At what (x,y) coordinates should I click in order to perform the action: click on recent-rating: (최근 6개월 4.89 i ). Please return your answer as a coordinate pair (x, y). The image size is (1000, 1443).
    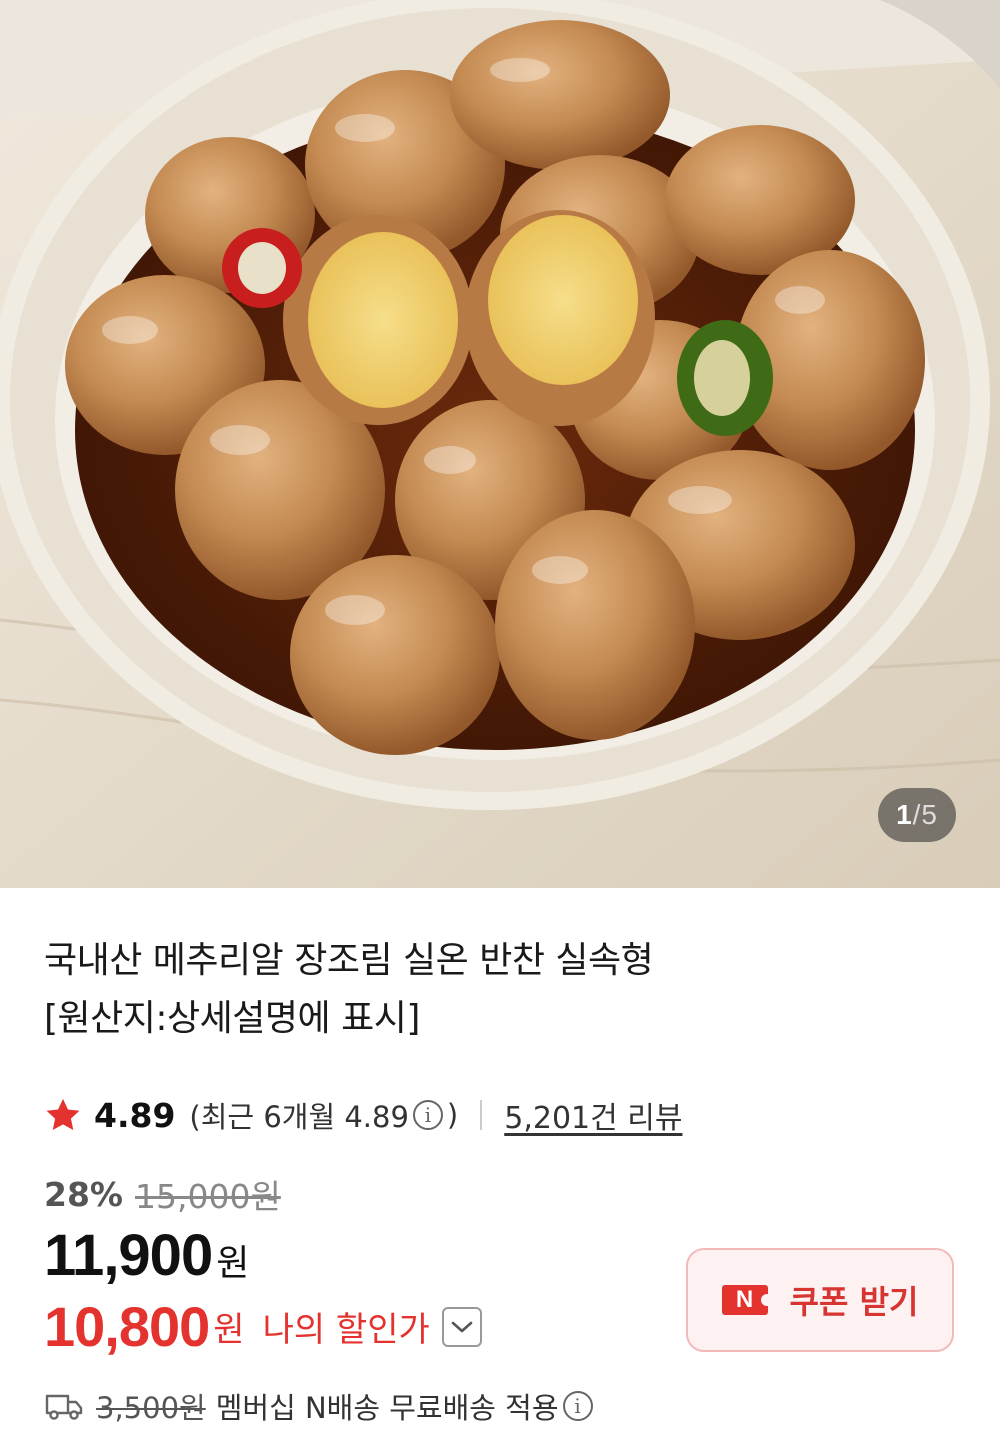
    Looking at the image, I should click on (323, 1115).